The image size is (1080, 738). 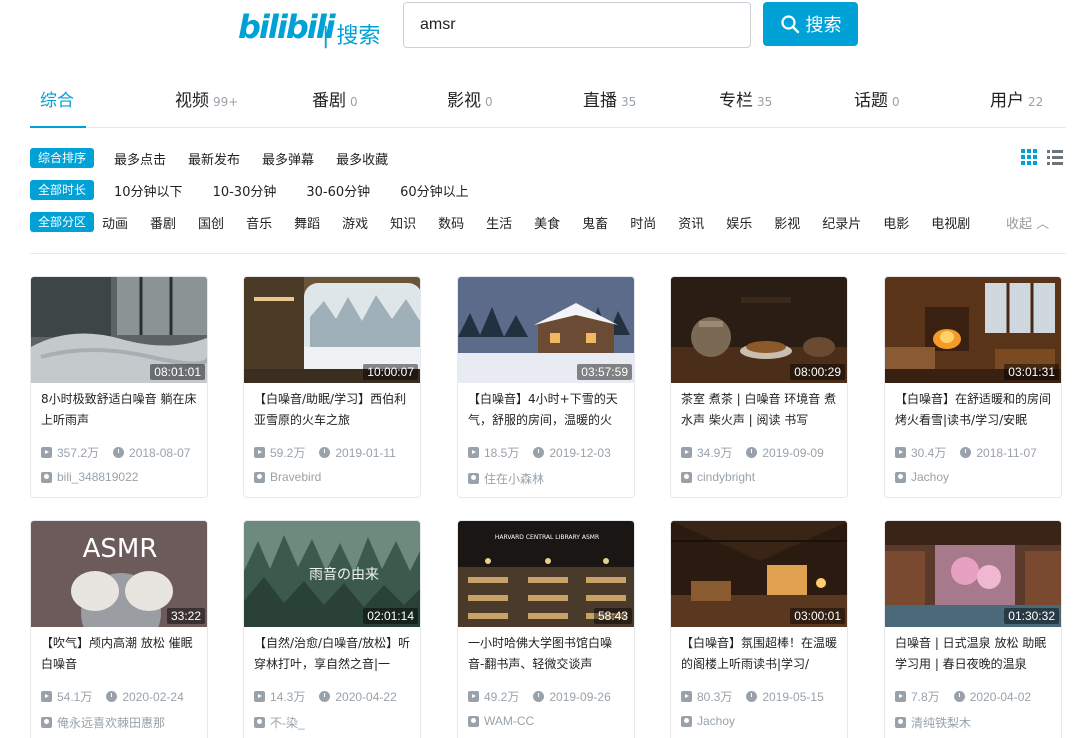 I want to click on tab-label: 用户, so click(x=1007, y=101).